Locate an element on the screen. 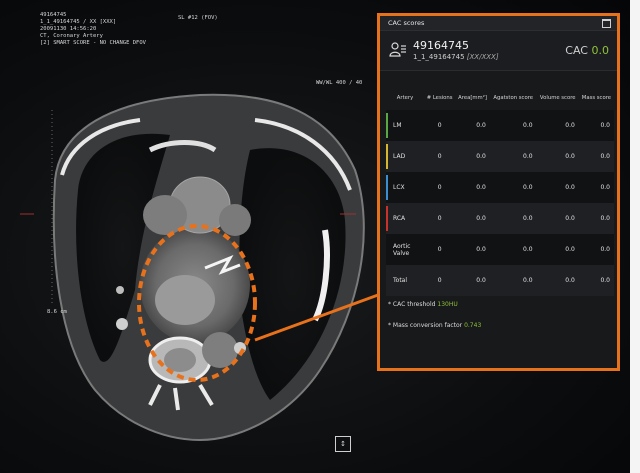 The width and height of the screenshot is (640, 473). study-info-line: 49164745 is located at coordinates (53, 15).